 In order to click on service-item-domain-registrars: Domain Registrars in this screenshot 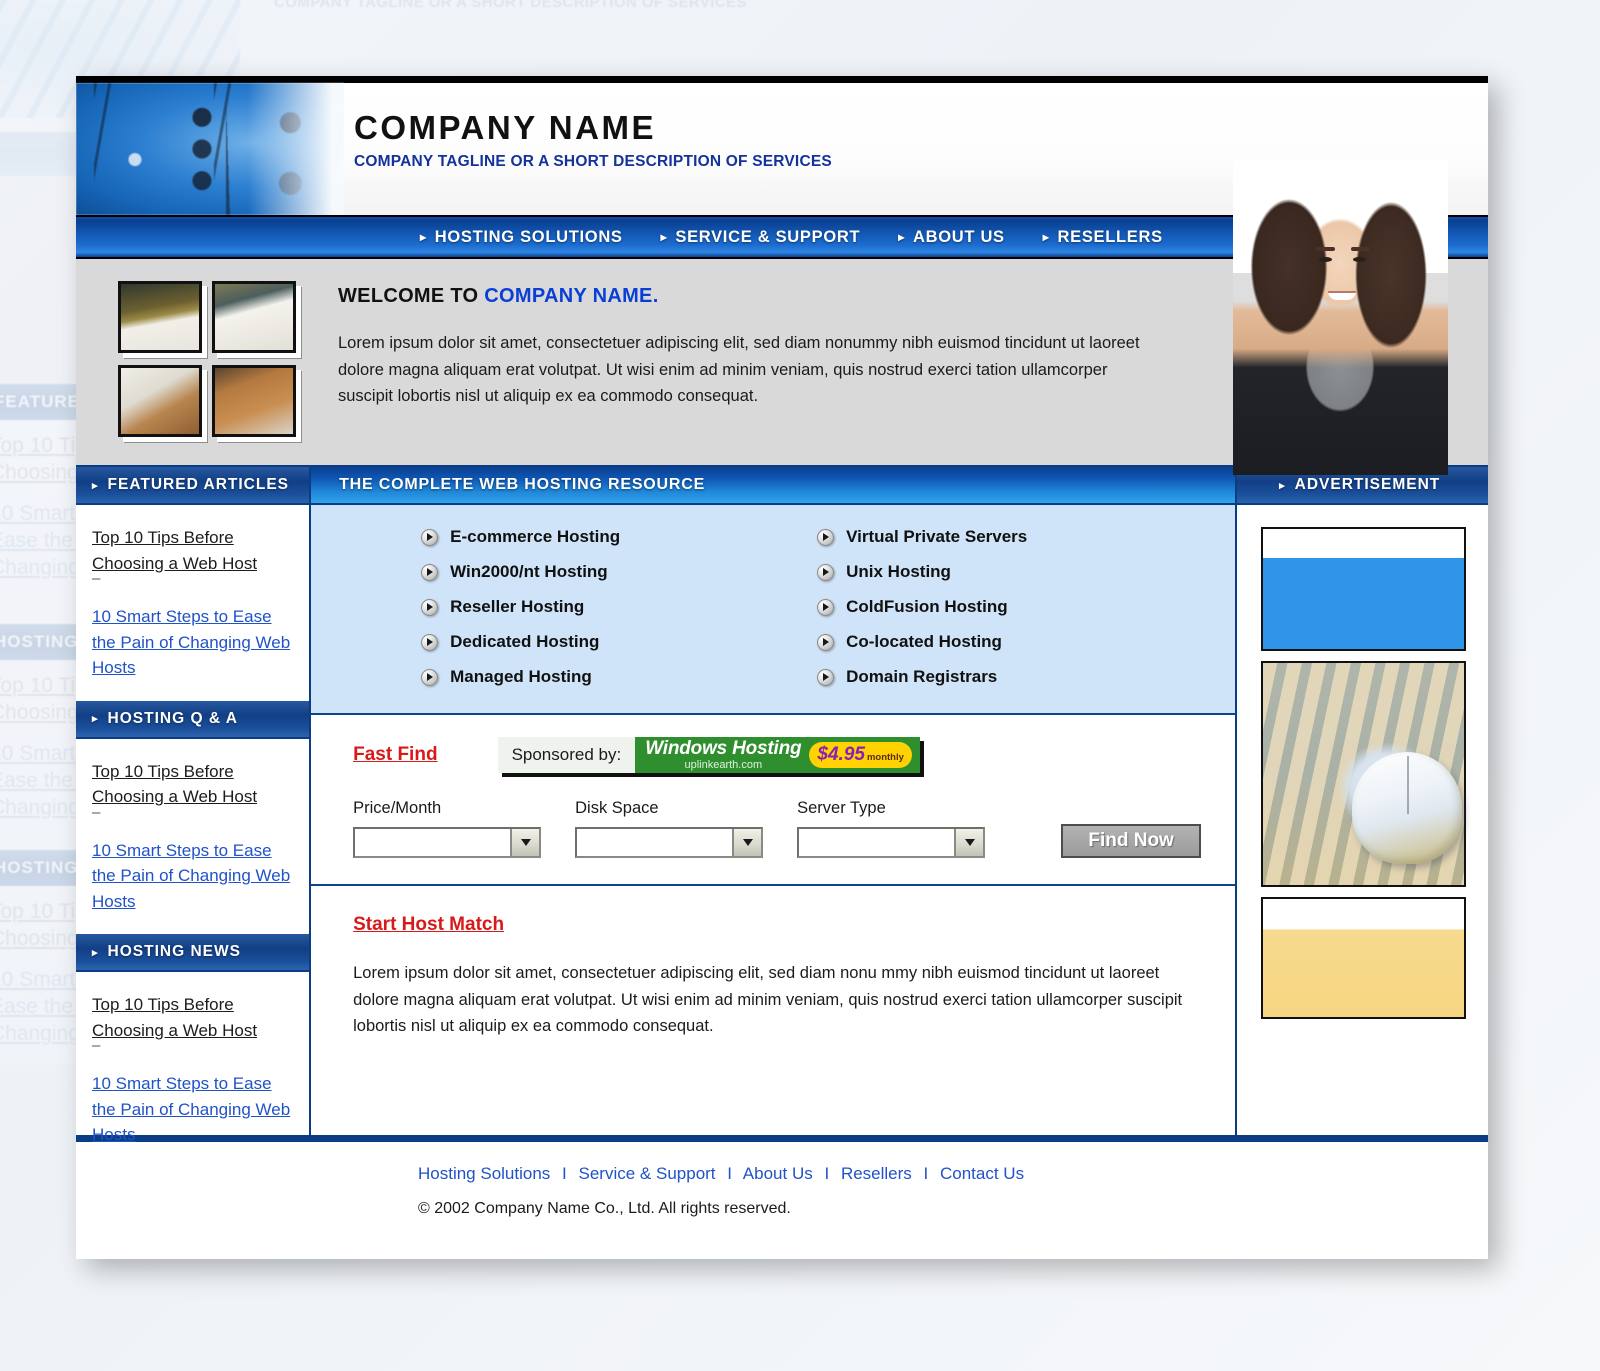, I will do `click(1004, 677)`.